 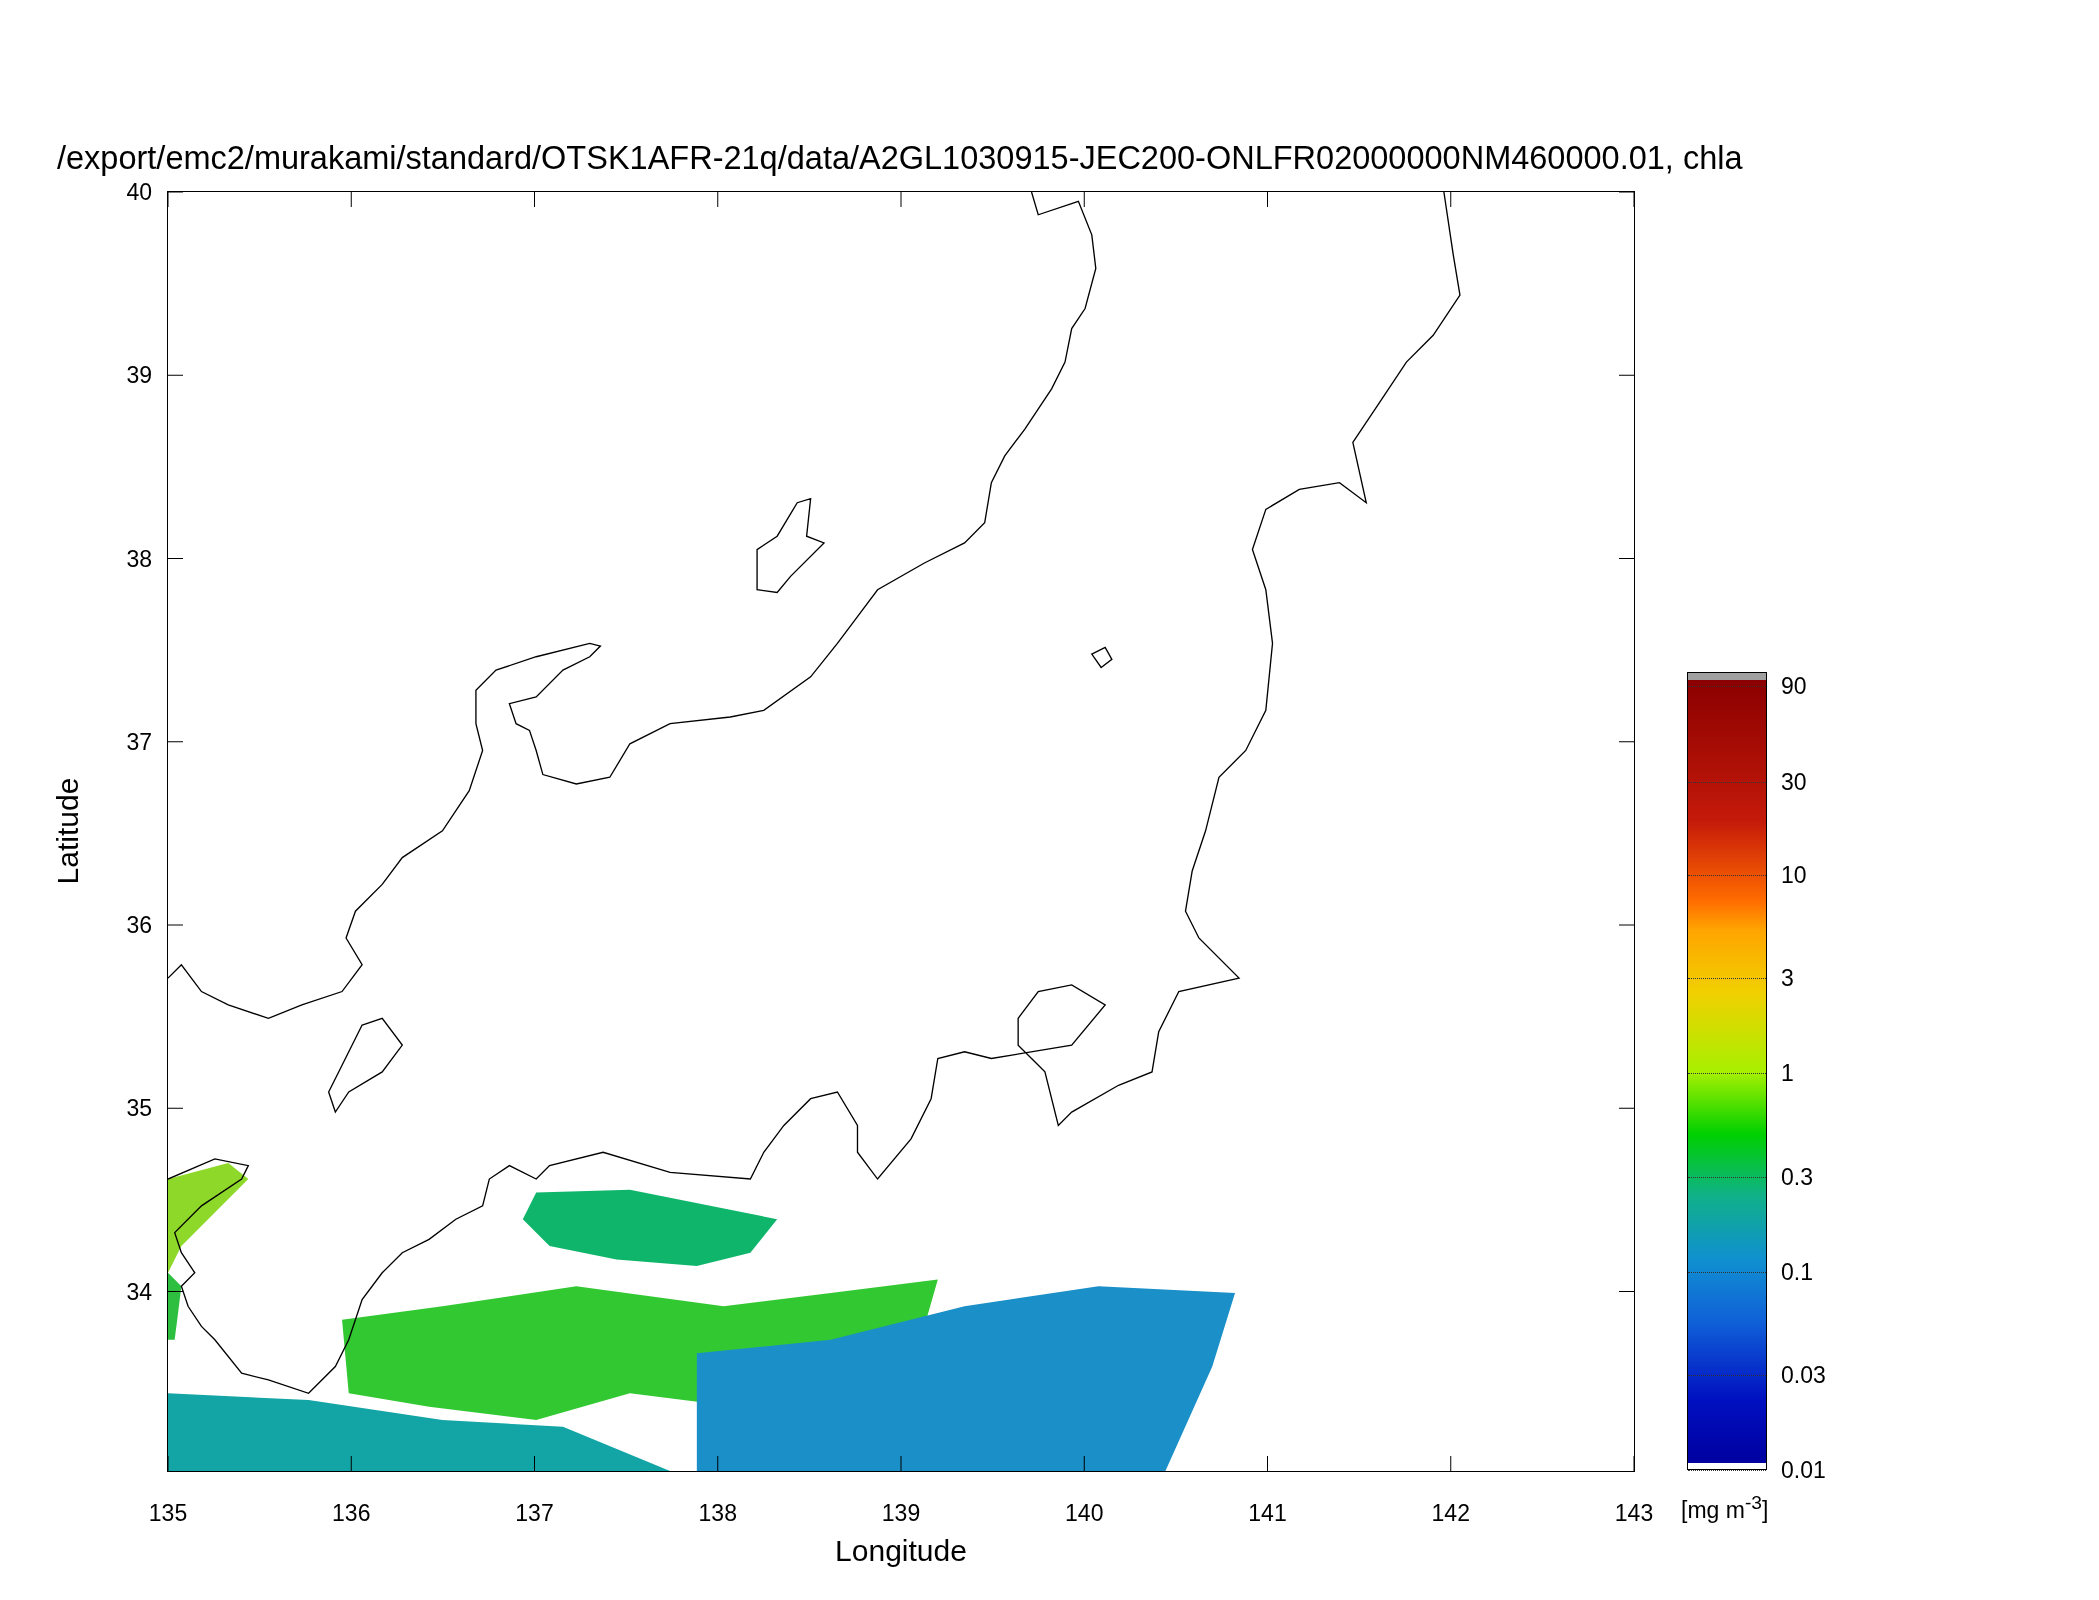 What do you see at coordinates (1794, 782) in the screenshot?
I see `scale-tick-label: 30` at bounding box center [1794, 782].